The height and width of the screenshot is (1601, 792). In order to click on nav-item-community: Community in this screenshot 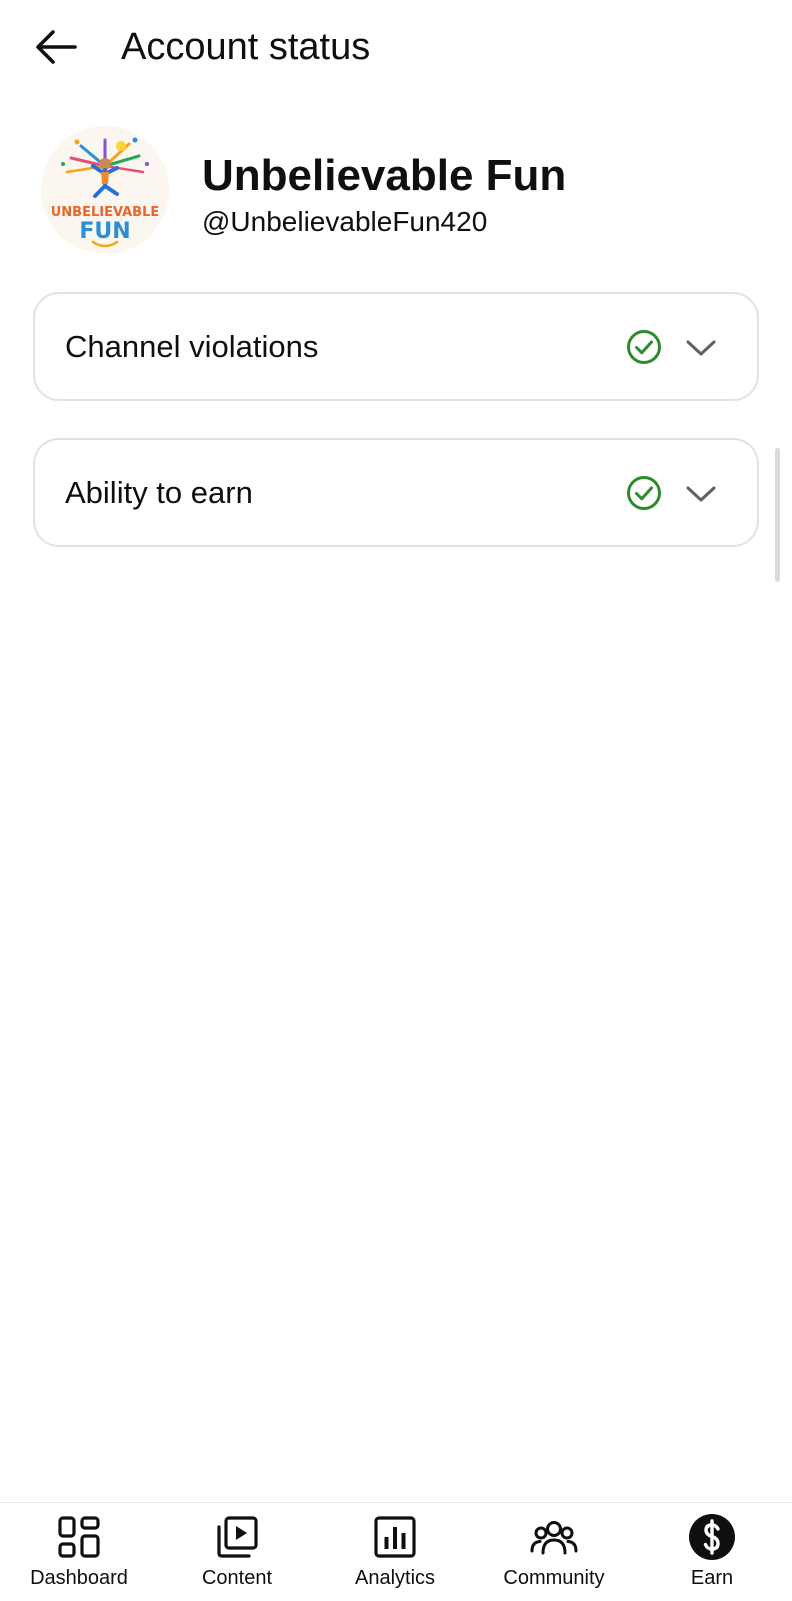, I will do `click(554, 1552)`.